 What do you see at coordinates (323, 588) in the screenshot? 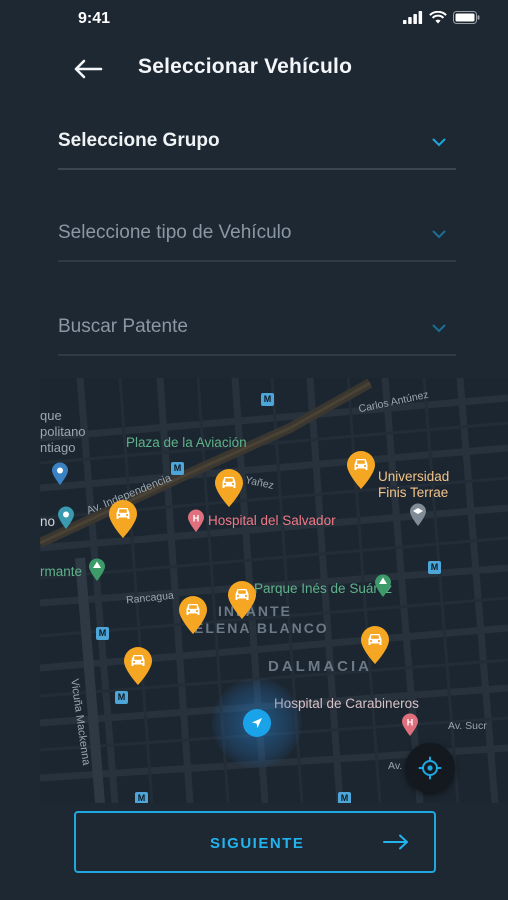
I see `map-label-parque: Parque Inés de Suárez` at bounding box center [323, 588].